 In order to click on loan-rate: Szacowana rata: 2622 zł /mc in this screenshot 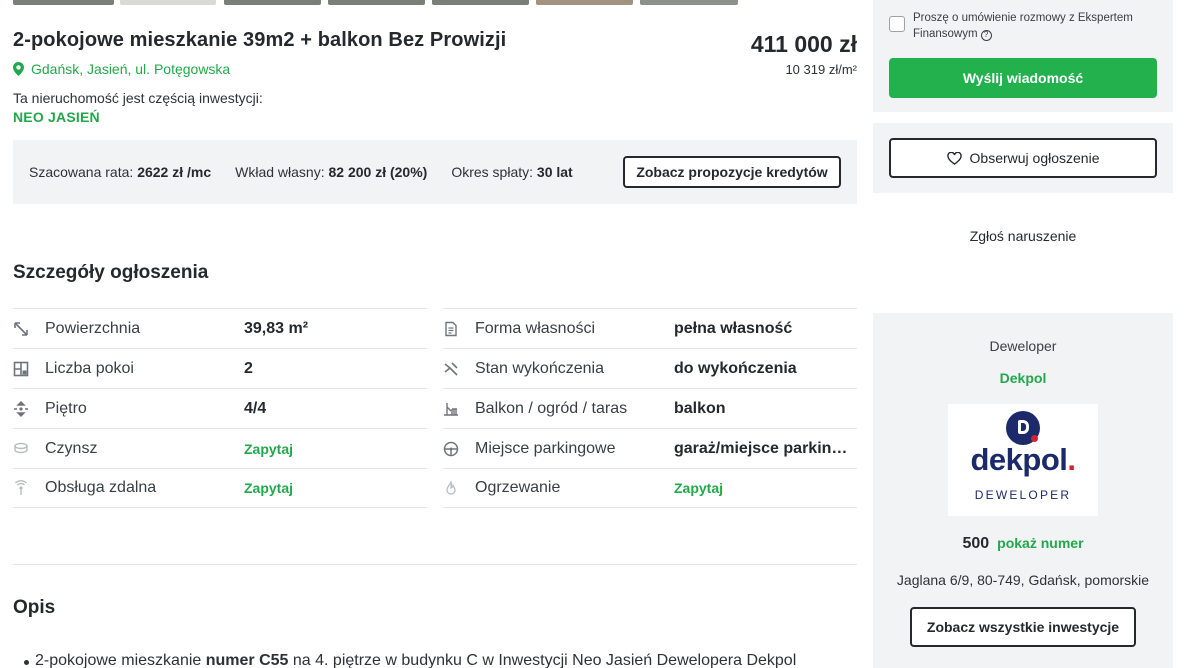, I will do `click(120, 172)`.